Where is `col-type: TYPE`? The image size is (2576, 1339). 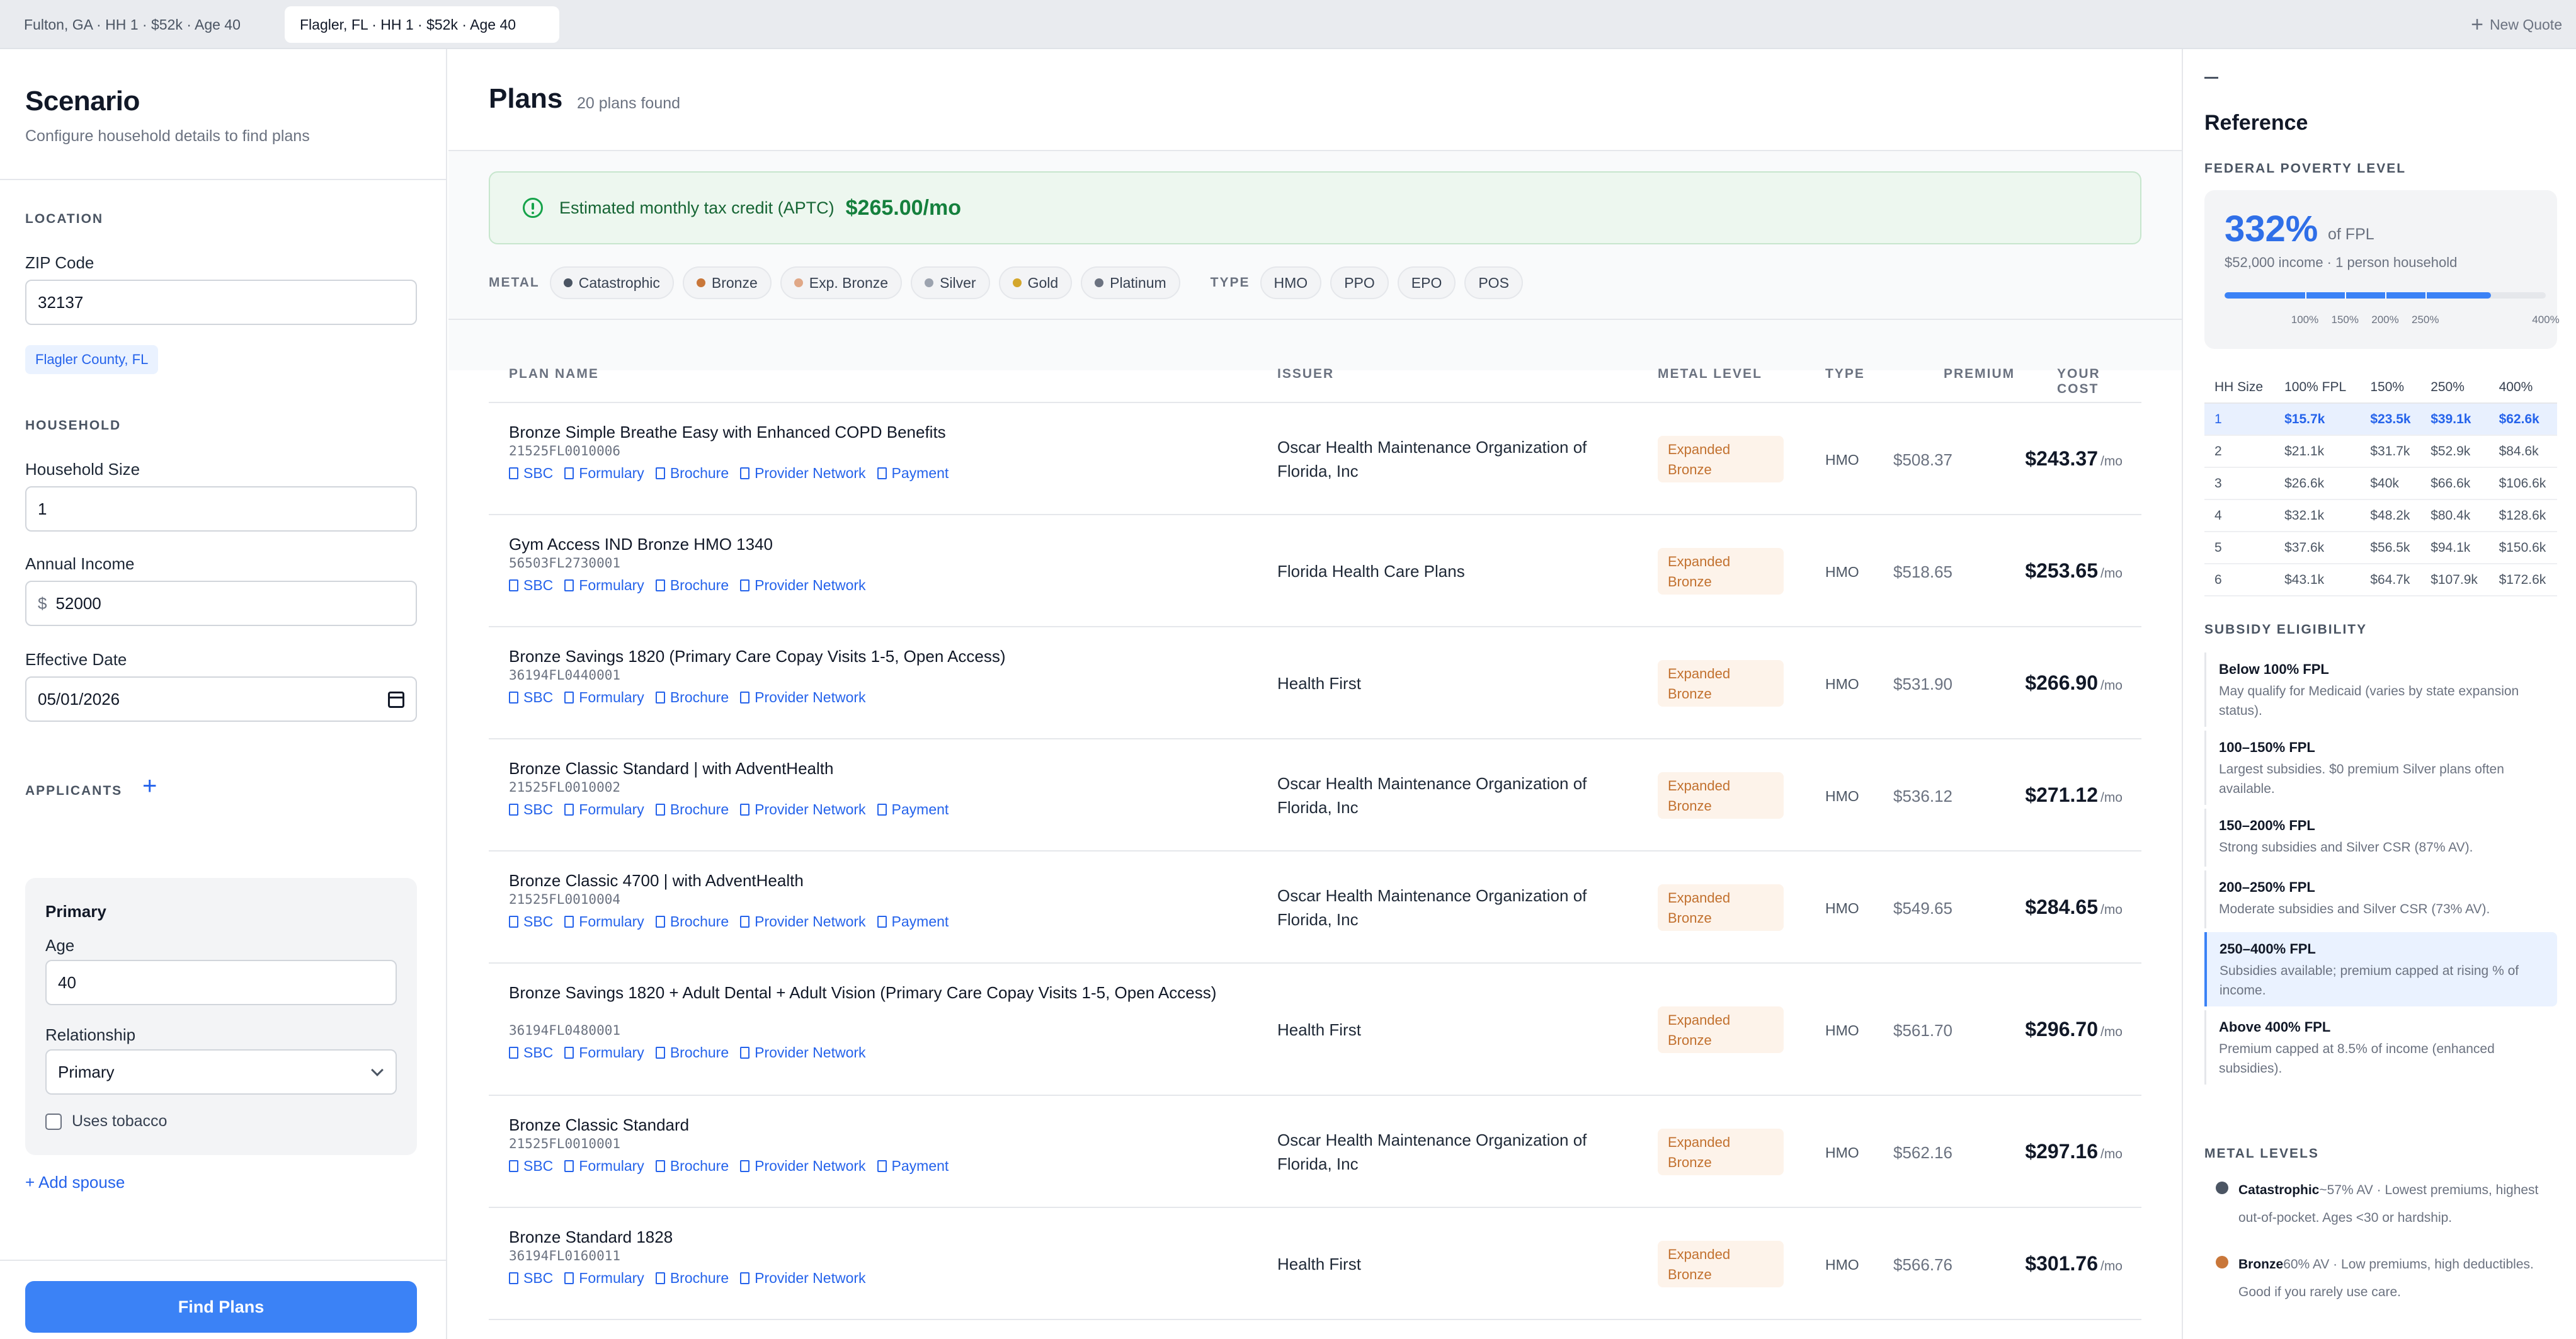 col-type: TYPE is located at coordinates (1845, 375).